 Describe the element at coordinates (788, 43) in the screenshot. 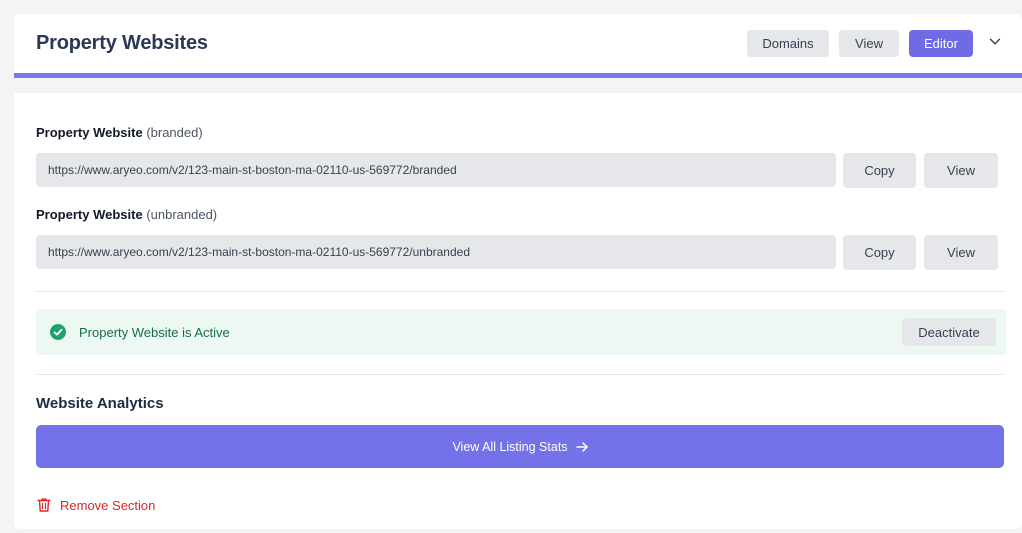

I see `domains-button: Domains` at that location.